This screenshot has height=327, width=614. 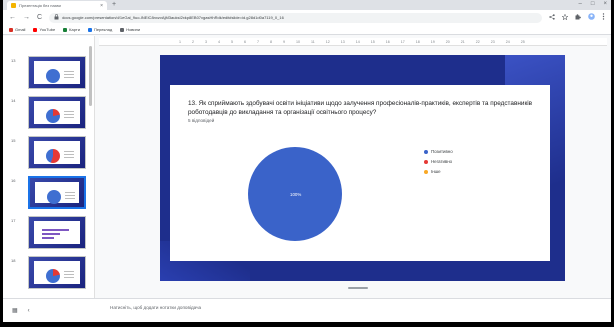 What do you see at coordinates (578, 17) in the screenshot?
I see `extensions-icon` at bounding box center [578, 17].